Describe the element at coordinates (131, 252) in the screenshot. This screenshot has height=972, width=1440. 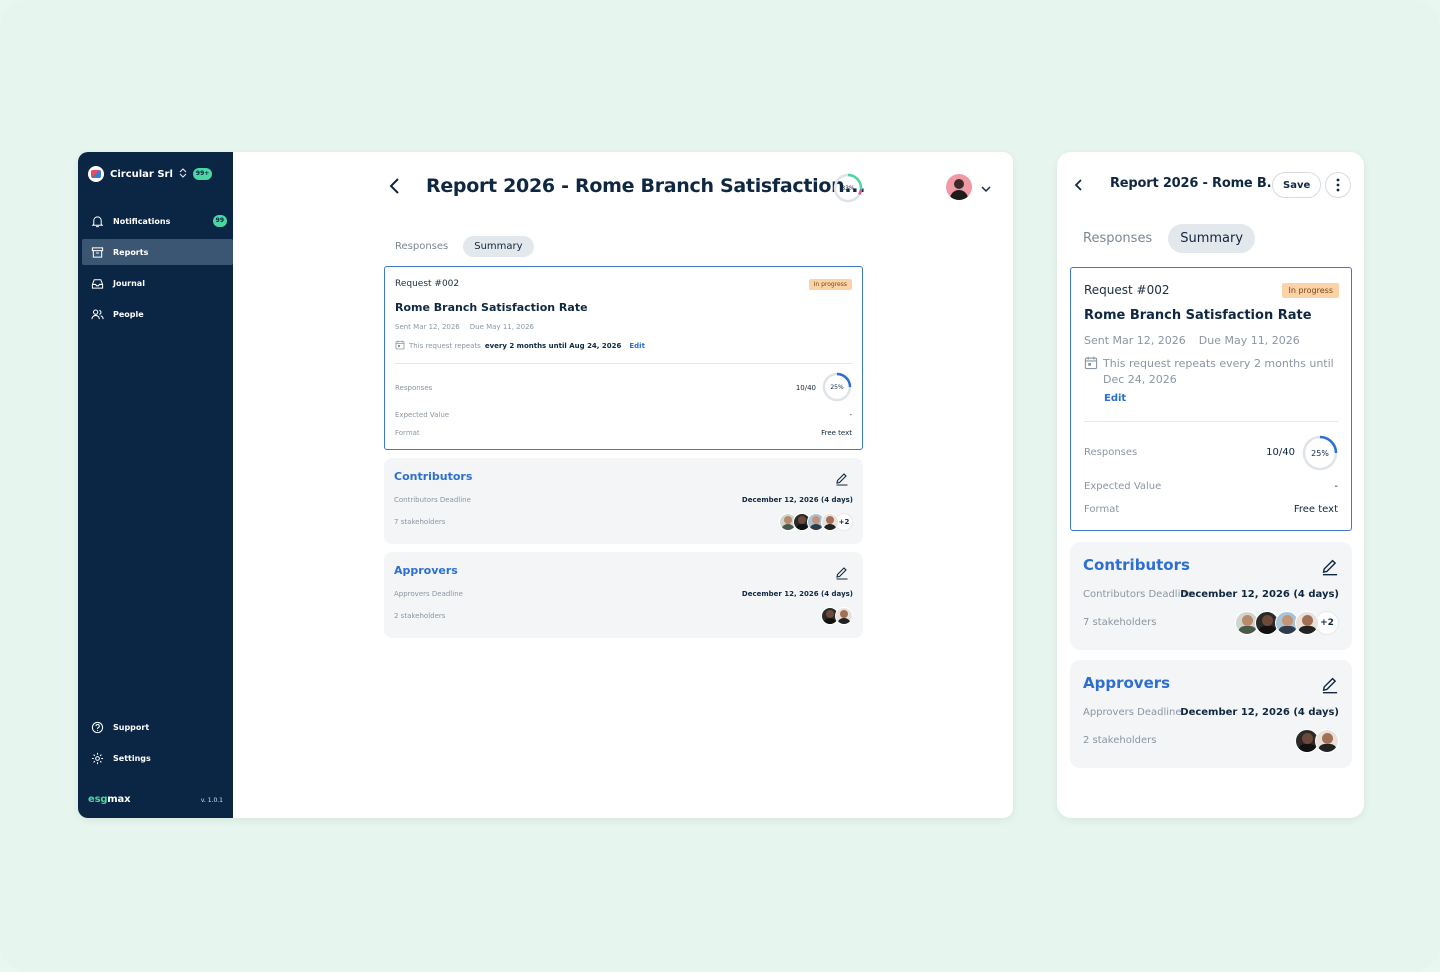
I see `sidebar-item-label: Reports` at that location.